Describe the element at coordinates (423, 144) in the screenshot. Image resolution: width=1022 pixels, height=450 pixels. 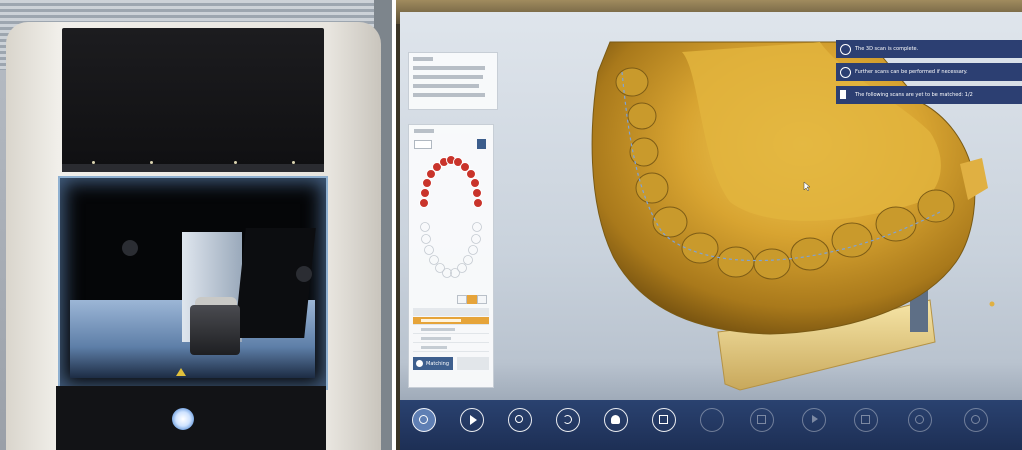
I see `jaw-dropdown` at that location.